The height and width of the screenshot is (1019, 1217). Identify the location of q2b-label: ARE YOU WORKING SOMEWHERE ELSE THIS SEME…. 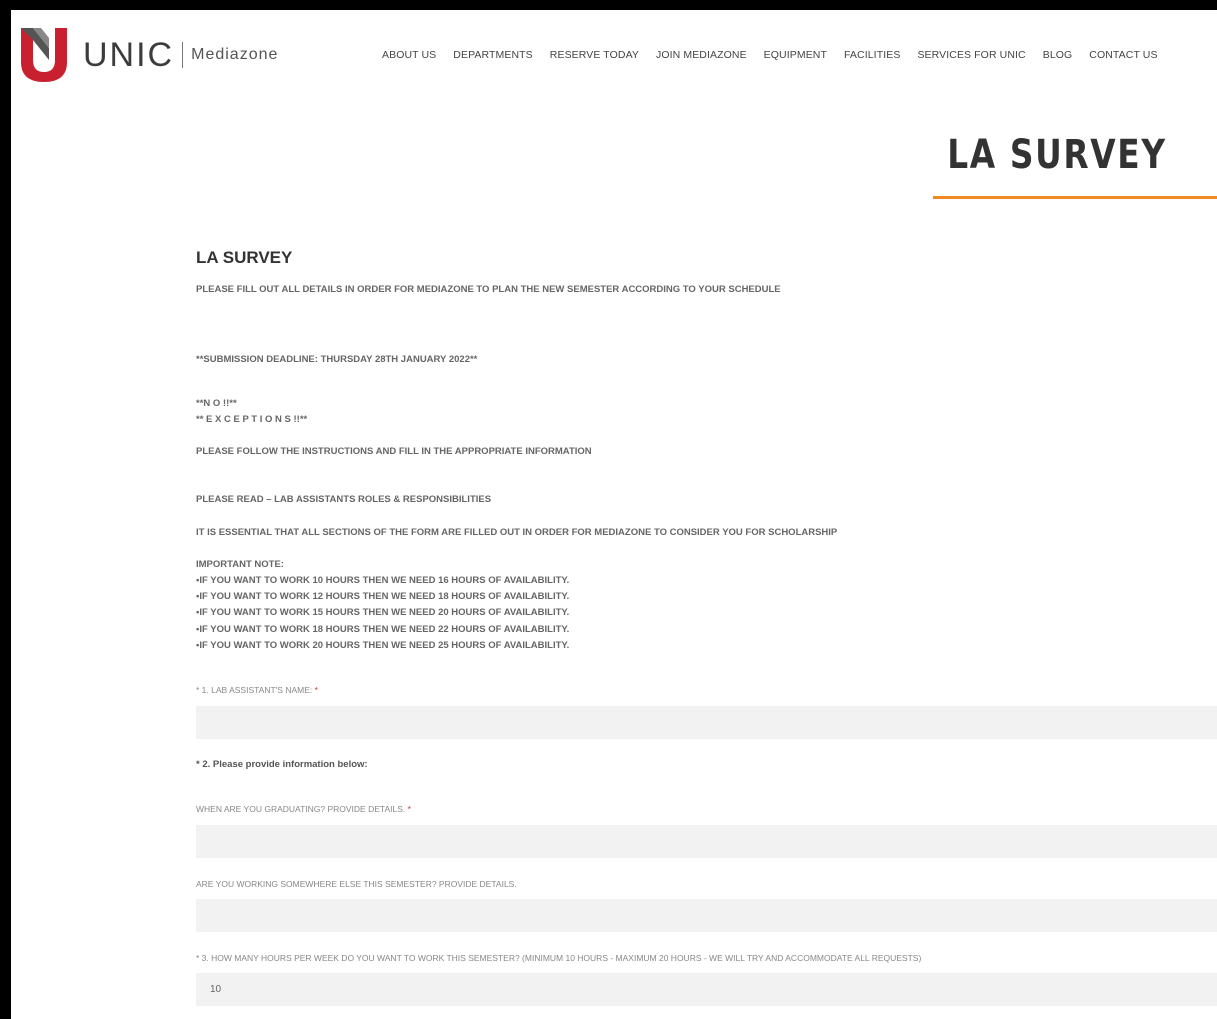
(356, 884).